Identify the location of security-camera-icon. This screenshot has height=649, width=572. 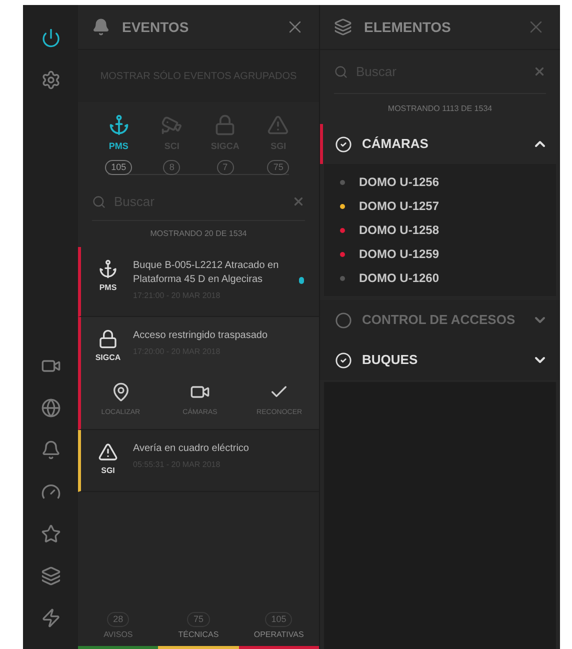
(171, 125).